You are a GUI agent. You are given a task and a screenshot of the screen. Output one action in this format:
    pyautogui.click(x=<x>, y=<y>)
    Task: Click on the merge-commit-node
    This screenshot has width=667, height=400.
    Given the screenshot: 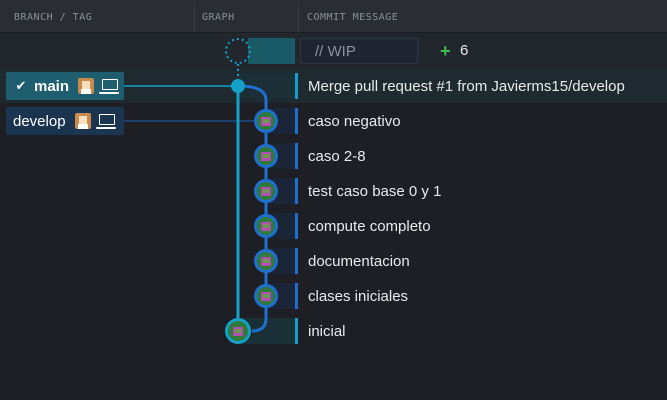 What is the action you would take?
    pyautogui.click(x=238, y=86)
    